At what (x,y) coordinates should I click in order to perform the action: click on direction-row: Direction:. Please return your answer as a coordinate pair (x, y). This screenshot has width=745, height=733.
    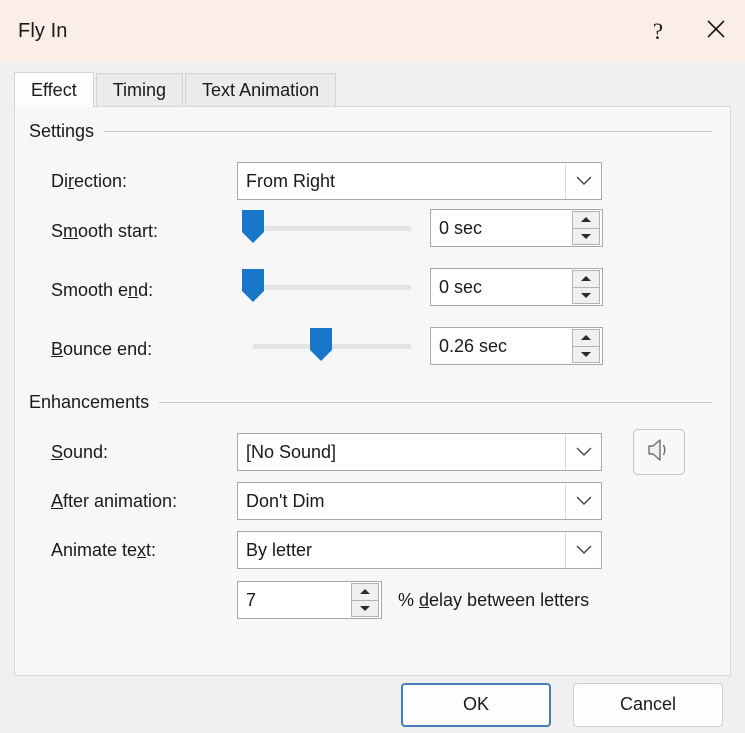
    Looking at the image, I should click on (89, 181).